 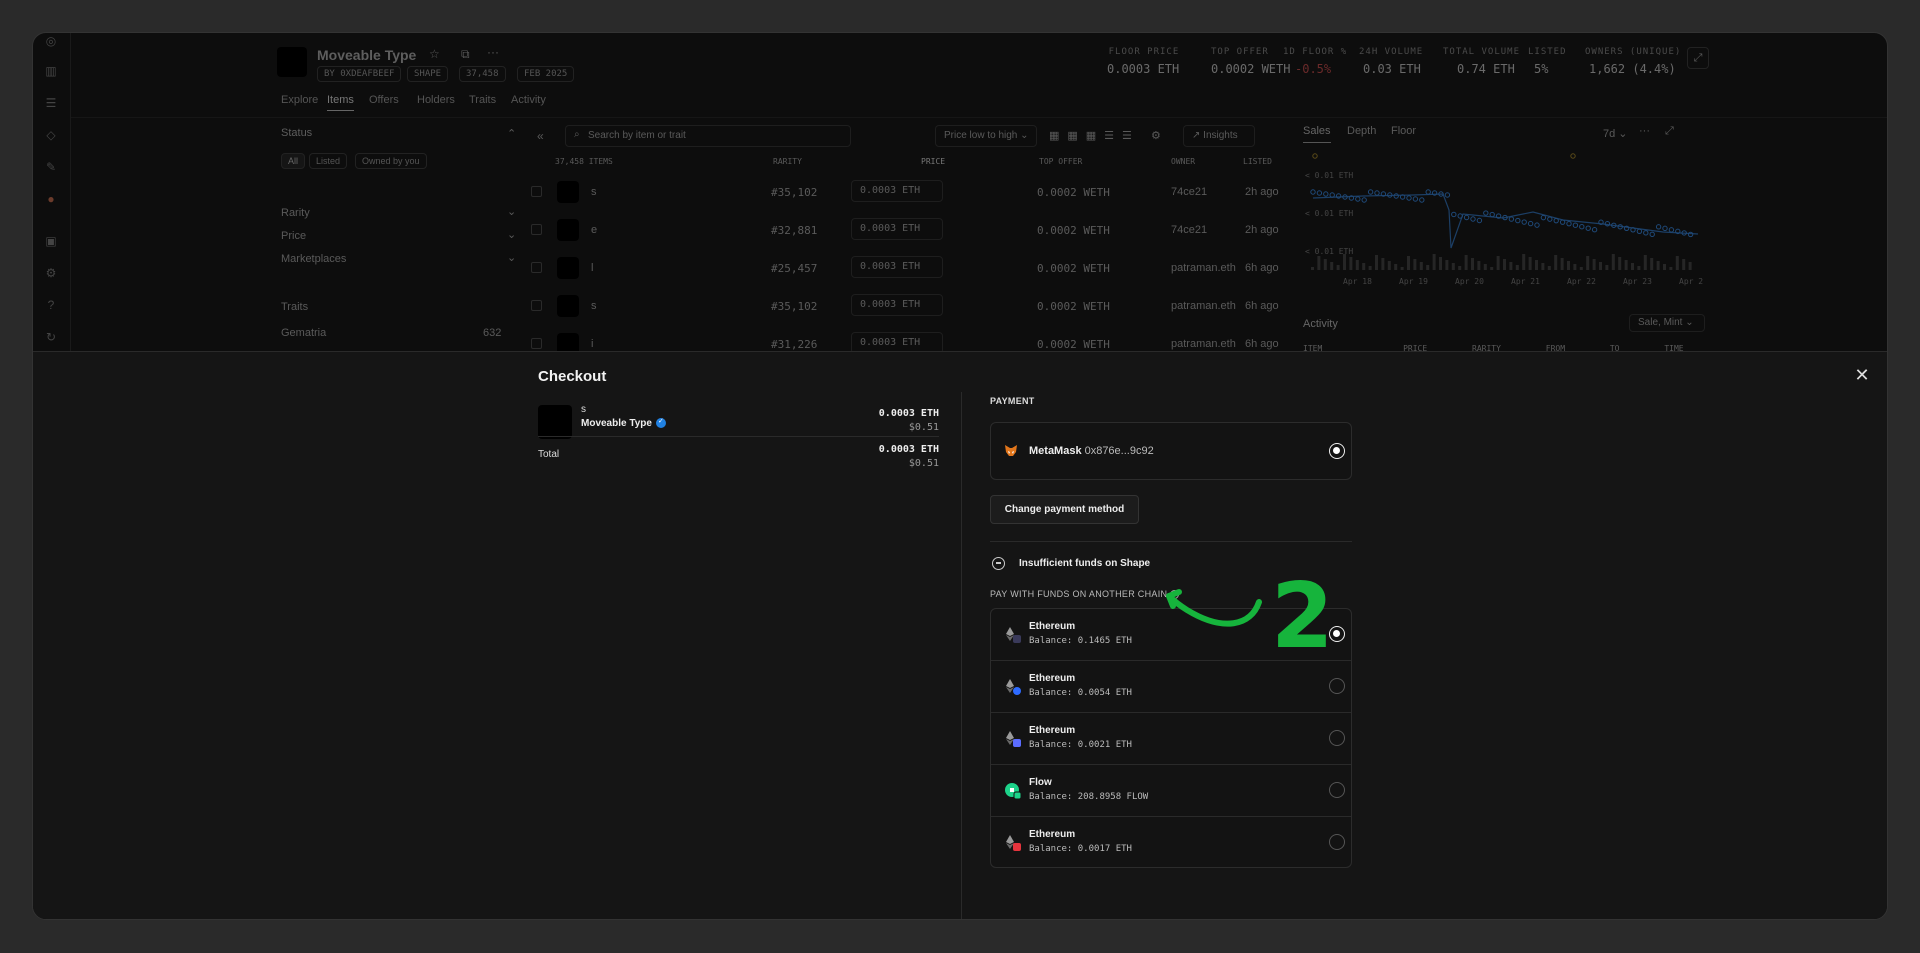 I want to click on insights-label: Insights, so click(x=1220, y=135).